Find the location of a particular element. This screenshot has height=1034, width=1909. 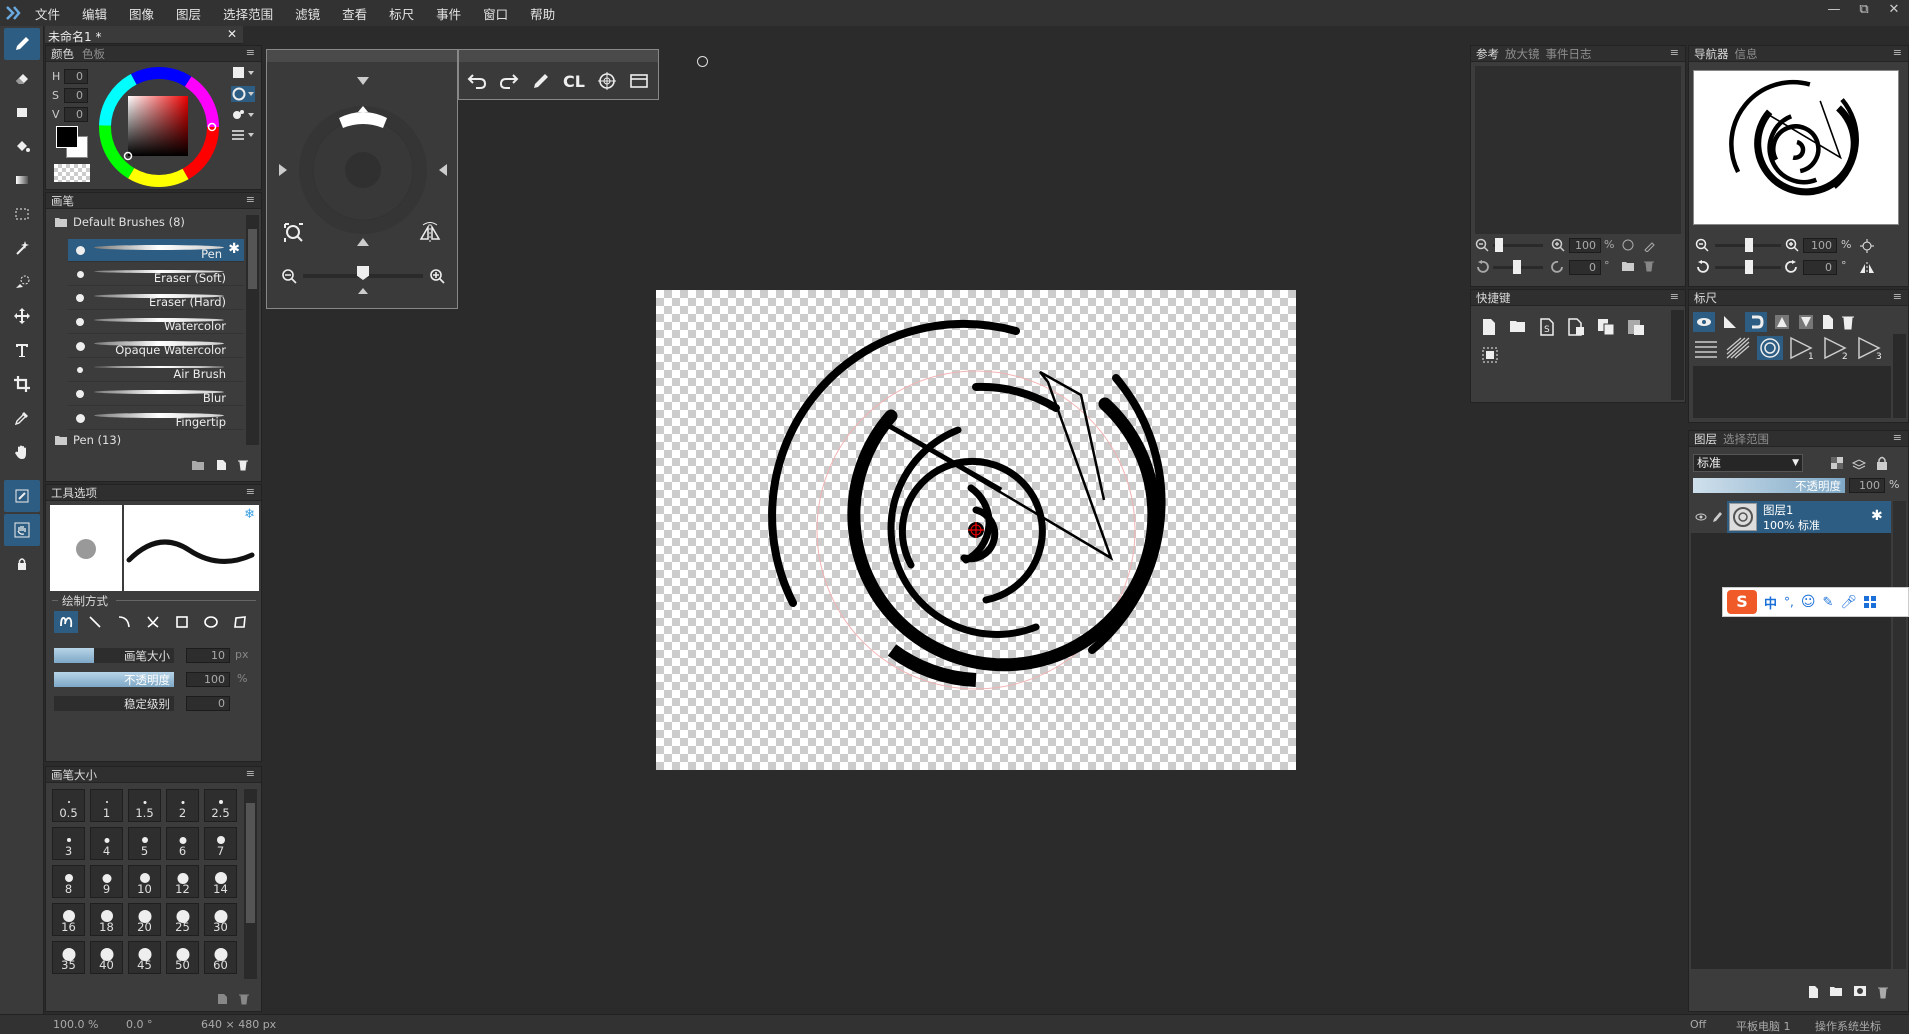

menu-file: 文件 is located at coordinates (47, 13).